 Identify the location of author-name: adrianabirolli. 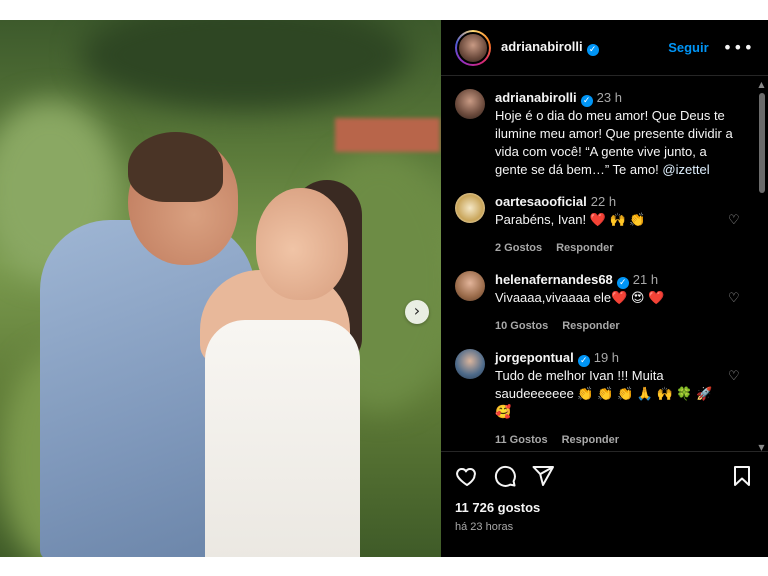
(542, 46).